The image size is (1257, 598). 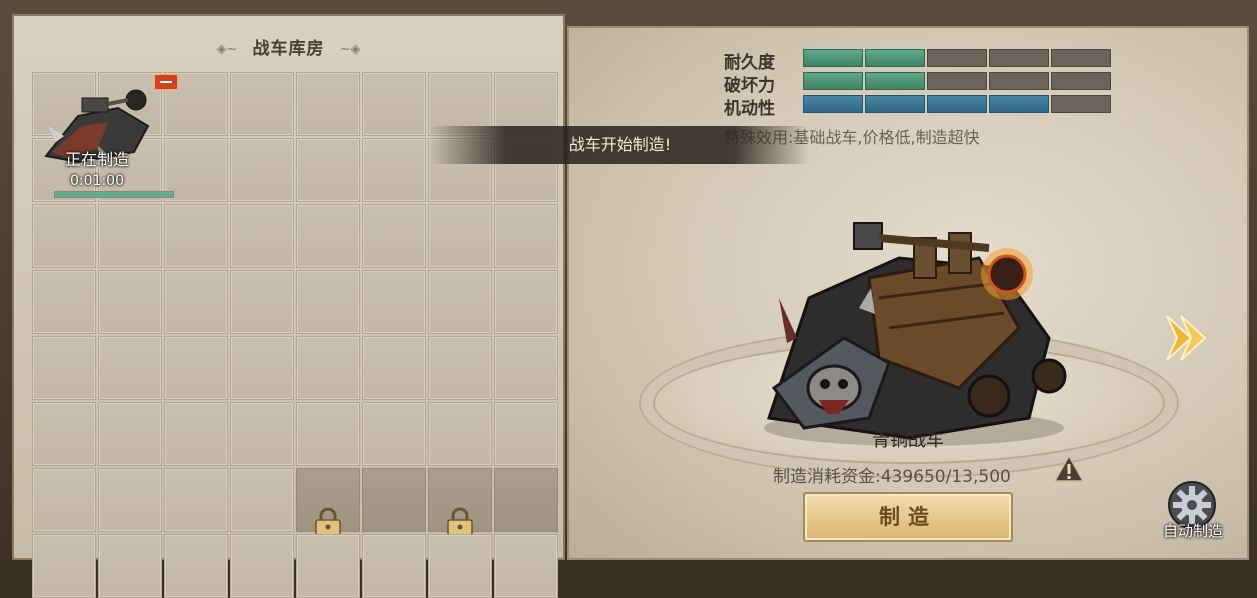 What do you see at coordinates (749, 63) in the screenshot?
I see `stat-label: 耐久度` at bounding box center [749, 63].